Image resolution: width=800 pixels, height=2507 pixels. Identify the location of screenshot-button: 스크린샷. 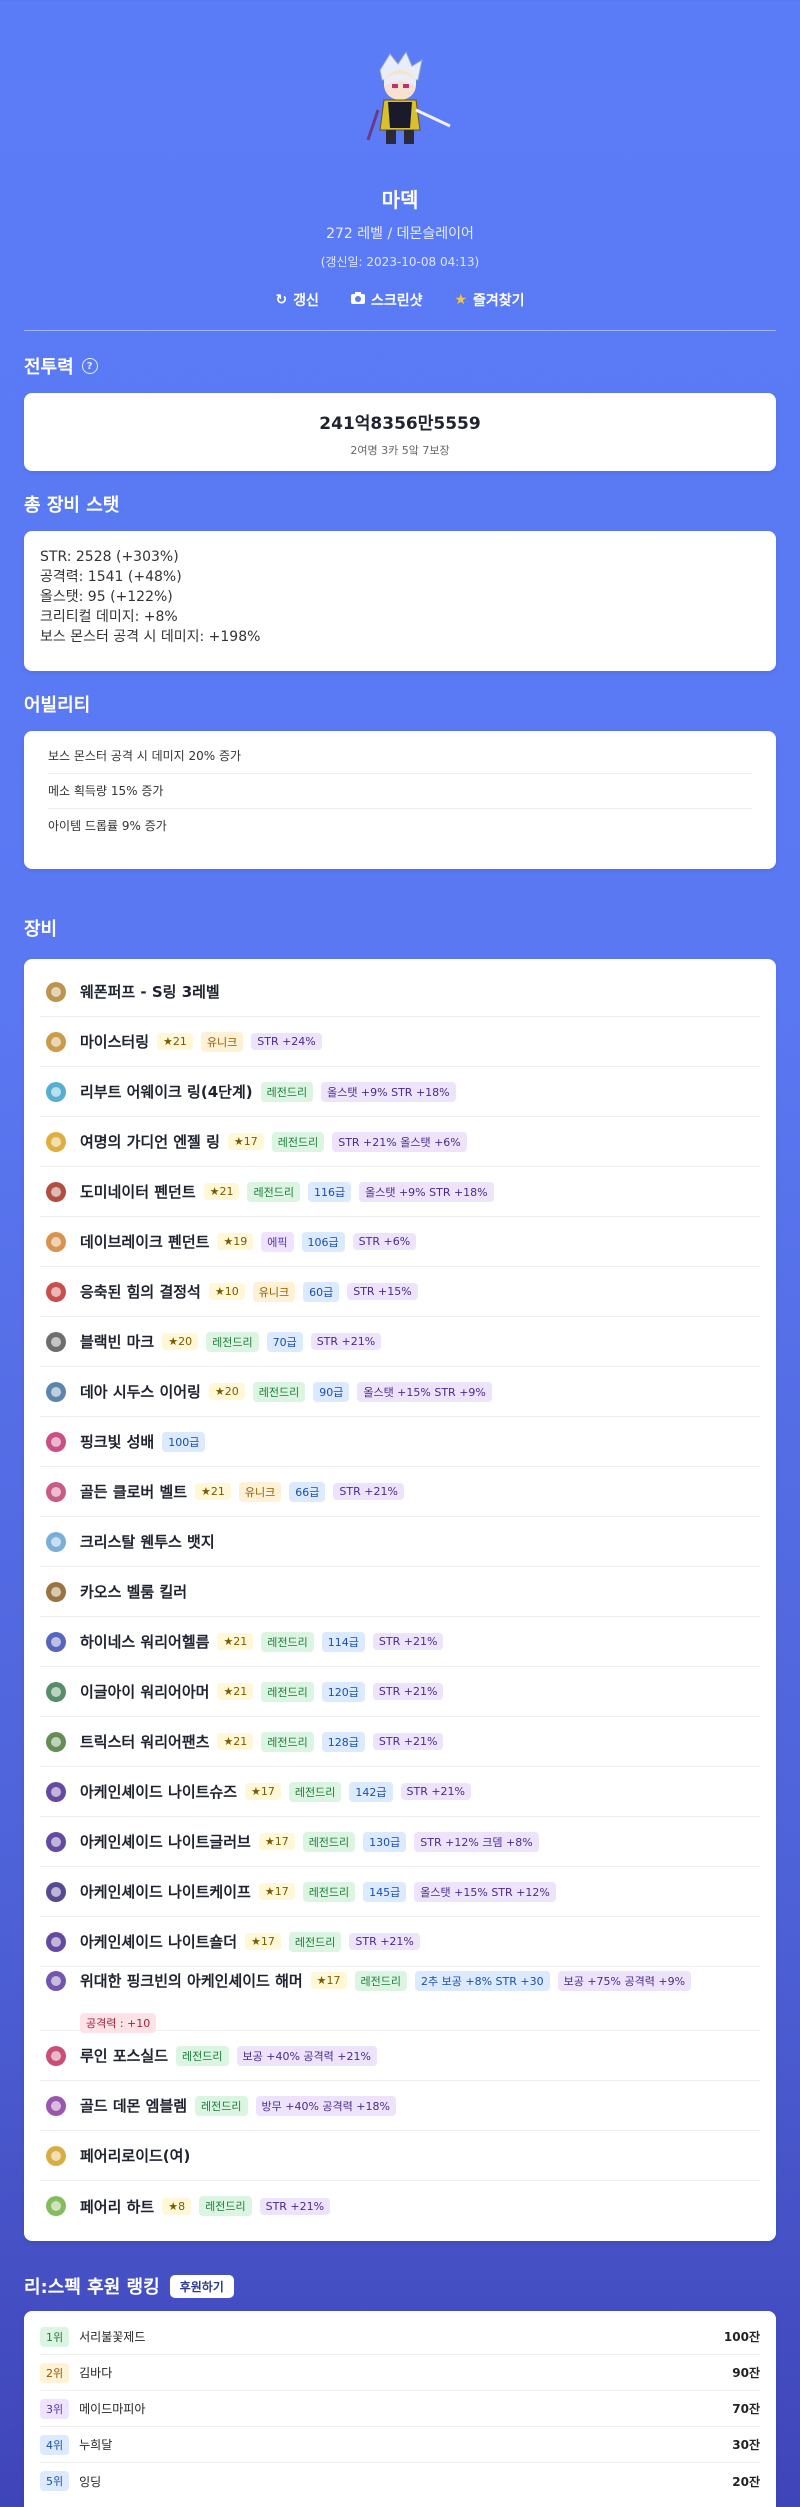
(386, 300).